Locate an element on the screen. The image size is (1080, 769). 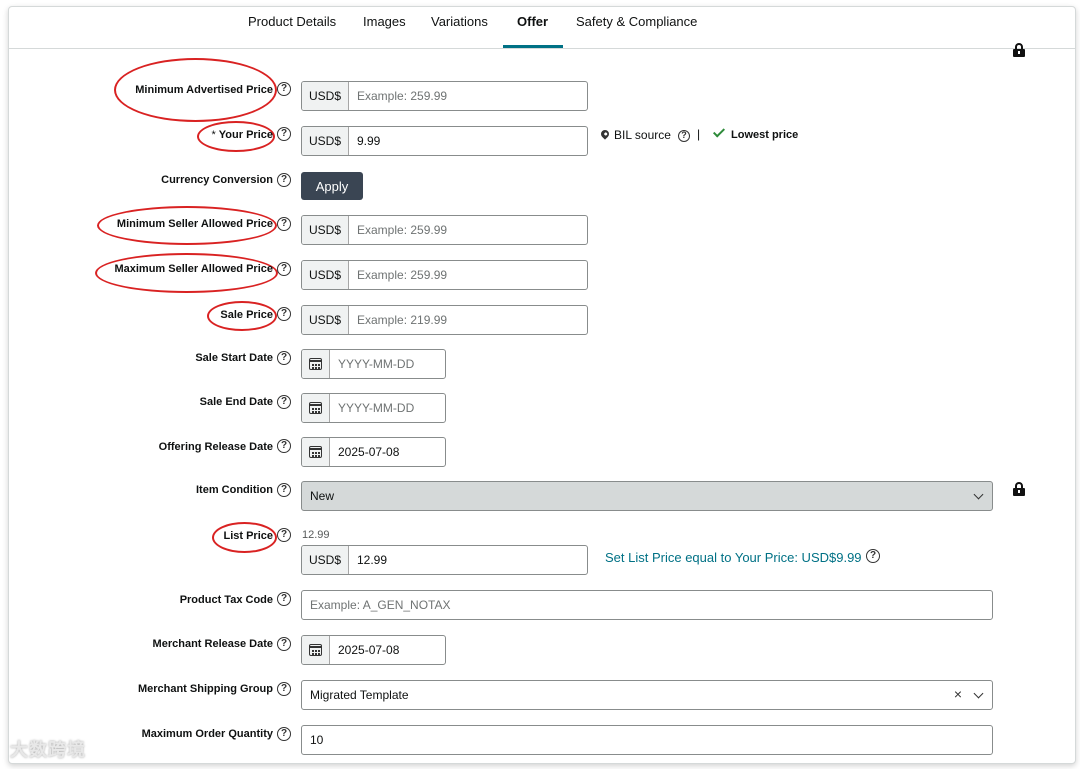
sale-price-input-group: USD$ is located at coordinates (444, 320).